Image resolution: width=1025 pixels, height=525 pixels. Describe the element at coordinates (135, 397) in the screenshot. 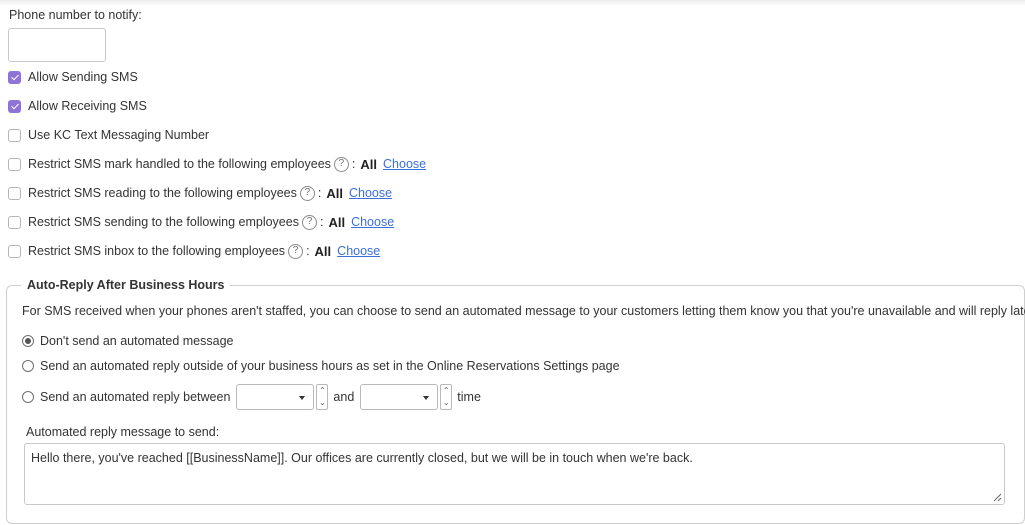

I see `radio-label: Send an automated reply between` at that location.